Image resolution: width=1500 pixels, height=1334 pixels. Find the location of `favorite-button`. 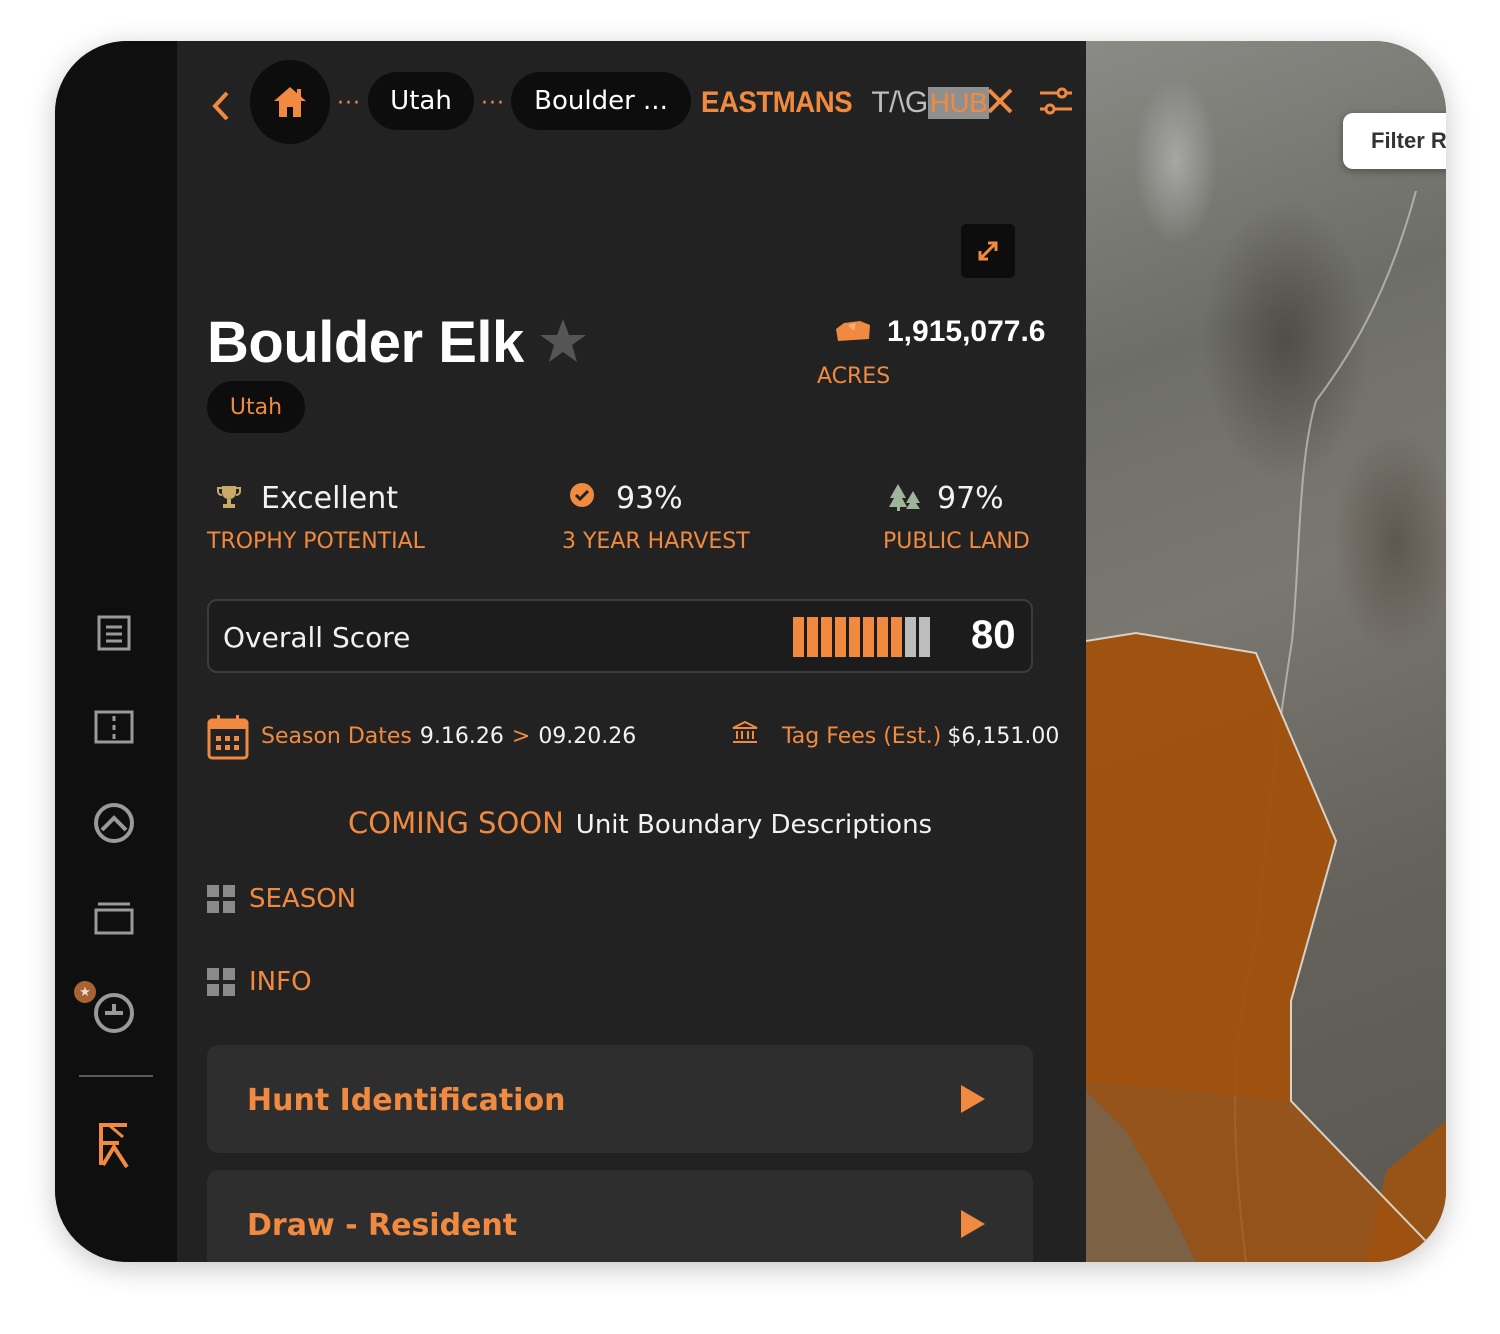

favorite-button is located at coordinates (563, 341).